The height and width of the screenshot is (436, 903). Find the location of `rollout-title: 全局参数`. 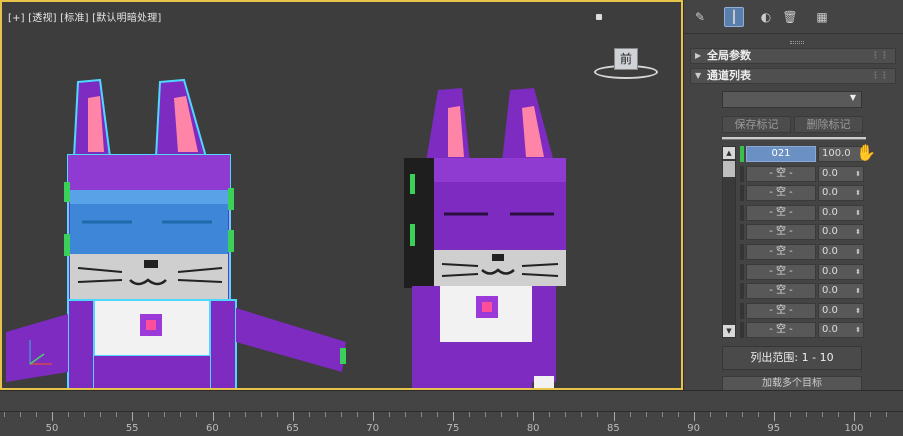

rollout-title: 全局参数 is located at coordinates (729, 55).